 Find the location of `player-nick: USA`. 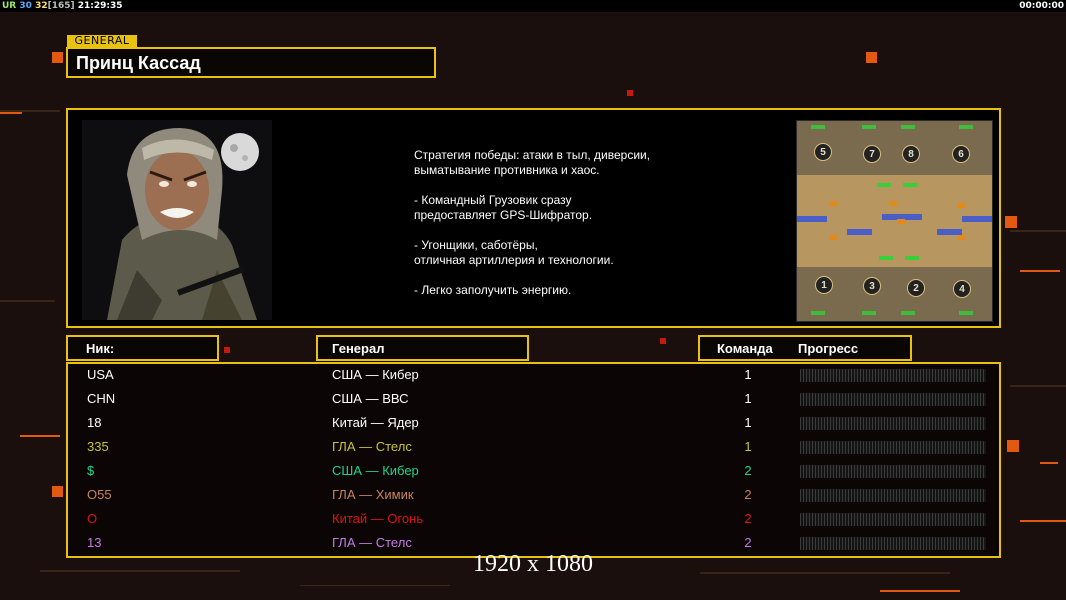

player-nick: USA is located at coordinates (100, 374).